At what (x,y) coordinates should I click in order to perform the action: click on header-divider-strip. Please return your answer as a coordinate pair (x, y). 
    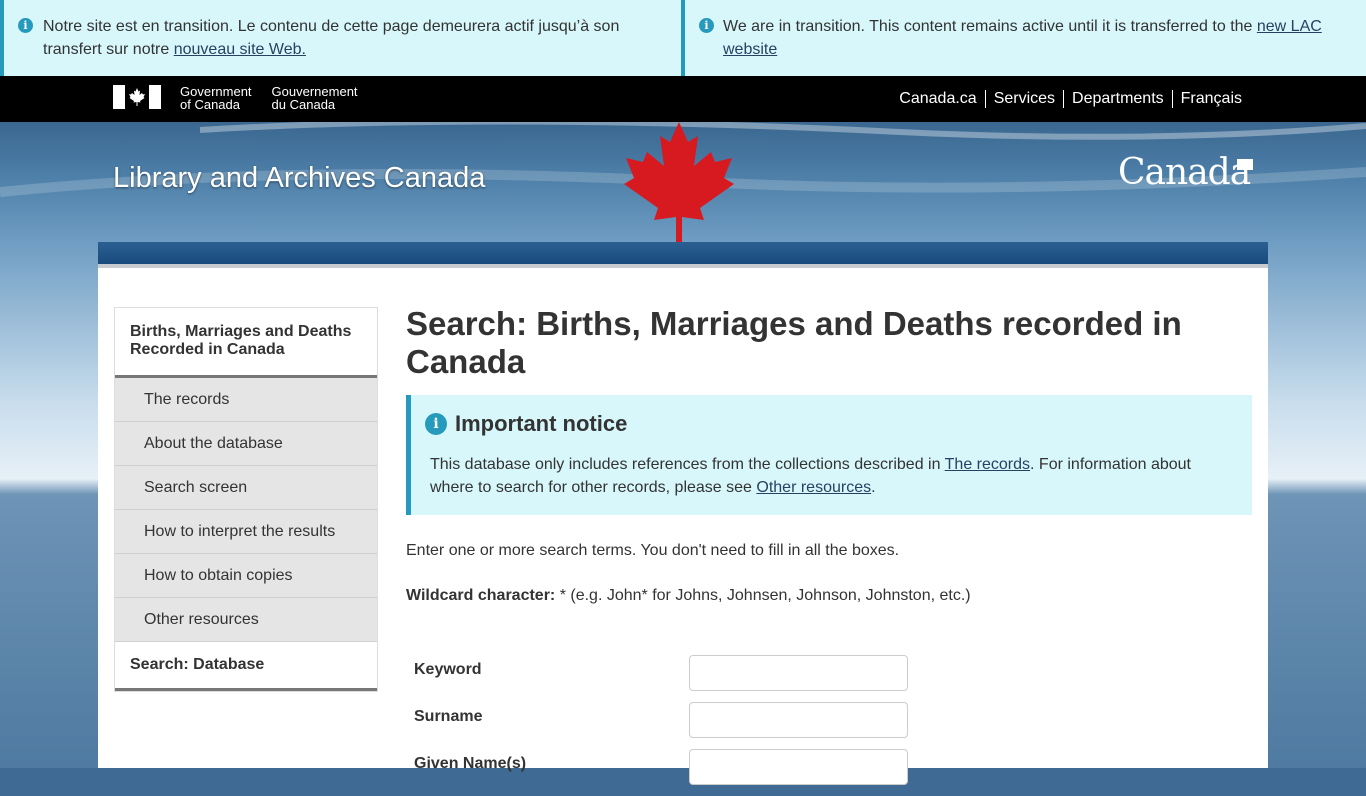
    Looking at the image, I should click on (683, 255).